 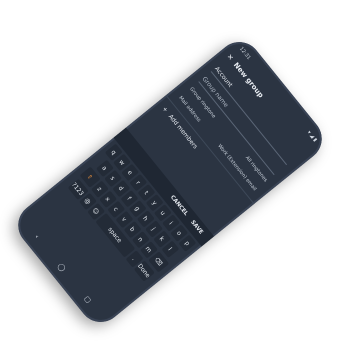 What do you see at coordinates (230, 57) in the screenshot?
I see `close-icon: ✕` at bounding box center [230, 57].